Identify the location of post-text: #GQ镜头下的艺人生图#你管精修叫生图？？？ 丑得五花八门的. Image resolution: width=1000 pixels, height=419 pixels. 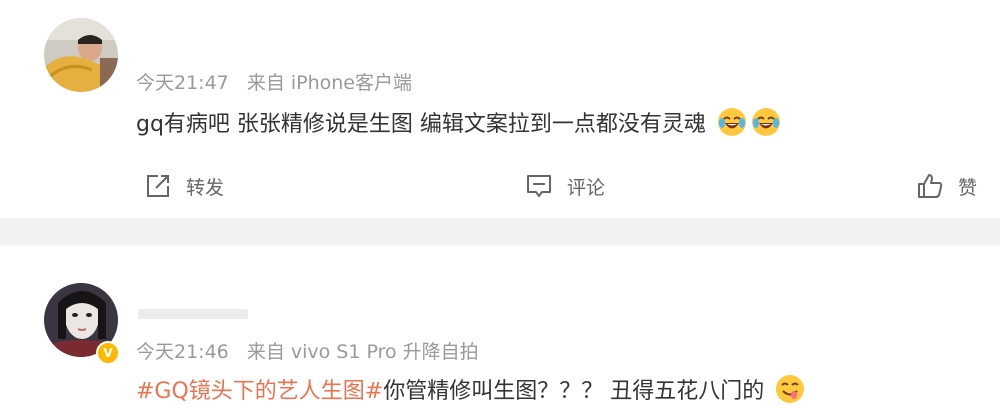
(470, 389).